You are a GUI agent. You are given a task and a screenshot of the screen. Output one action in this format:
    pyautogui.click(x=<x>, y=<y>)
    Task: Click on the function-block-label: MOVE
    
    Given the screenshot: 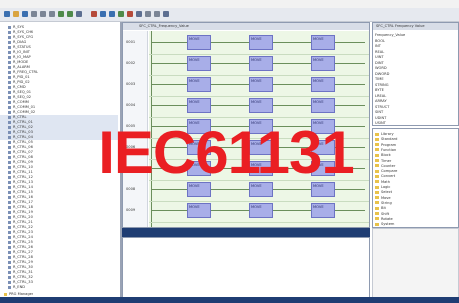 What is the action you would take?
    pyautogui.click(x=194, y=102)
    